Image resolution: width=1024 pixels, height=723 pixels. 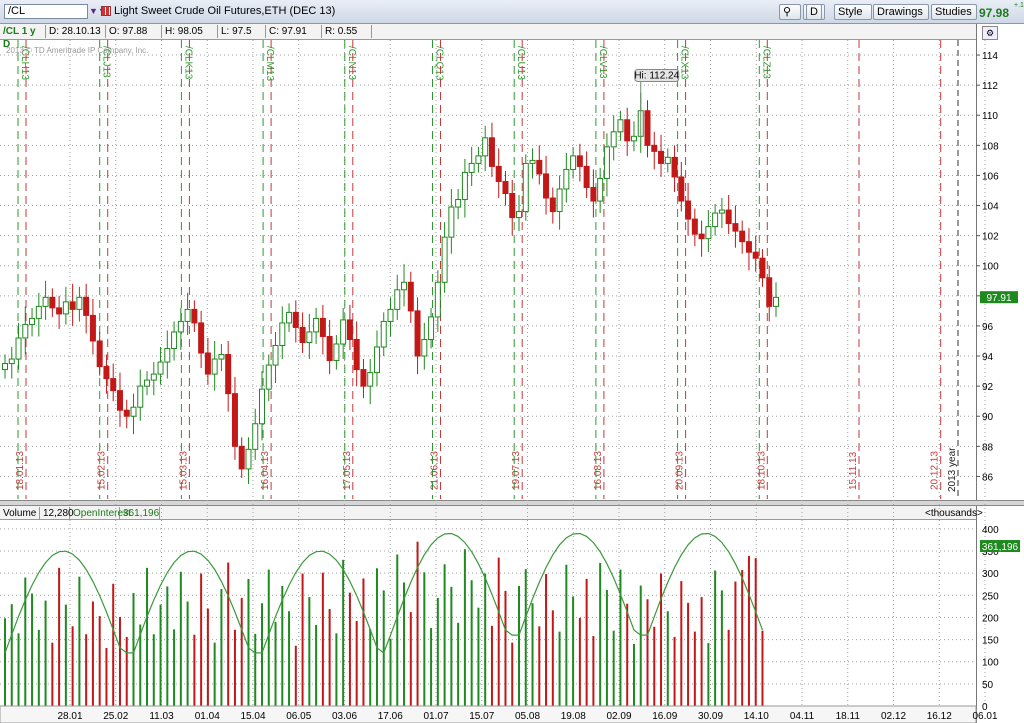 What do you see at coordinates (756, 716) in the screenshot?
I see `time-tick-label: 14.10` at bounding box center [756, 716].